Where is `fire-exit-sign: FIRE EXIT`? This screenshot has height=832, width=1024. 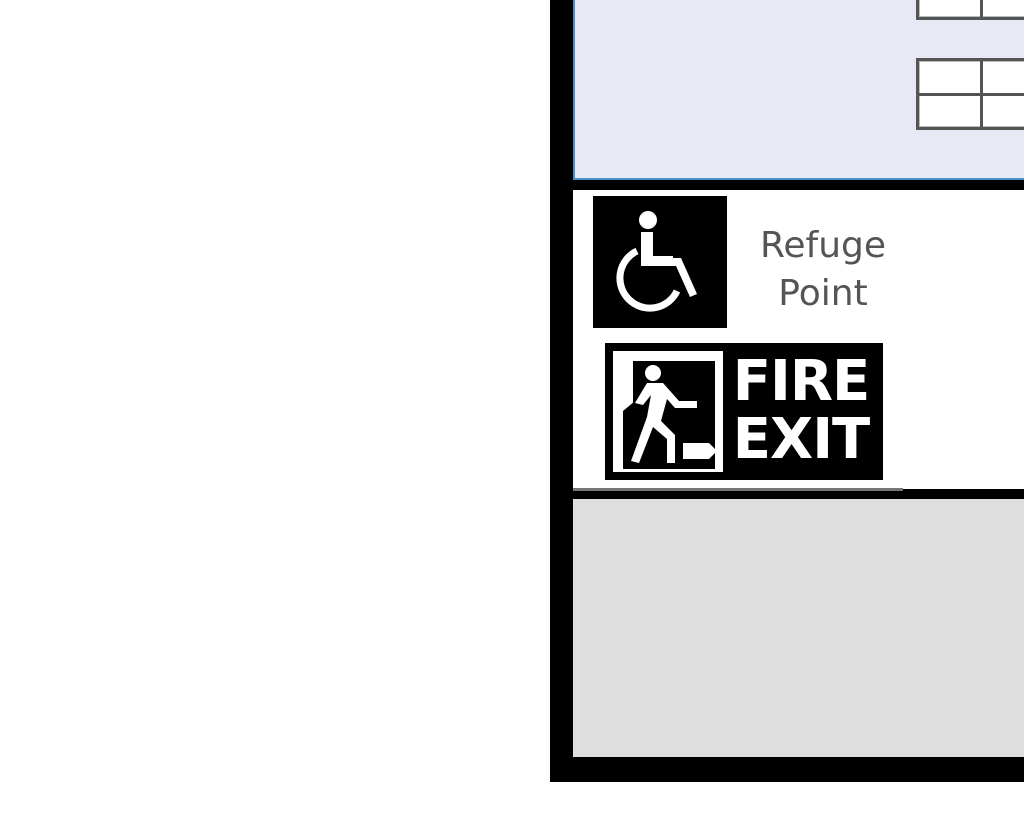 fire-exit-sign: FIRE EXIT is located at coordinates (744, 411).